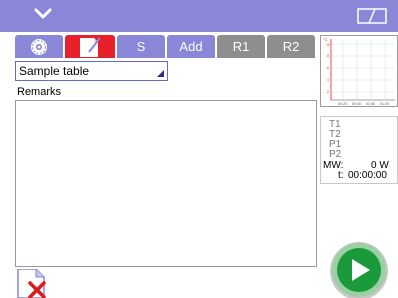  I want to click on p2-label: P2, so click(335, 154).